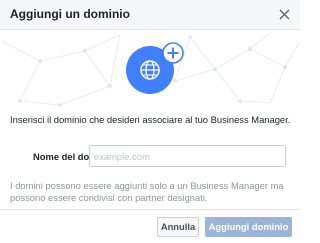 The image size is (320, 243). Describe the element at coordinates (70, 14) in the screenshot. I see `dialog-title: Aggiungi un dominio` at that location.